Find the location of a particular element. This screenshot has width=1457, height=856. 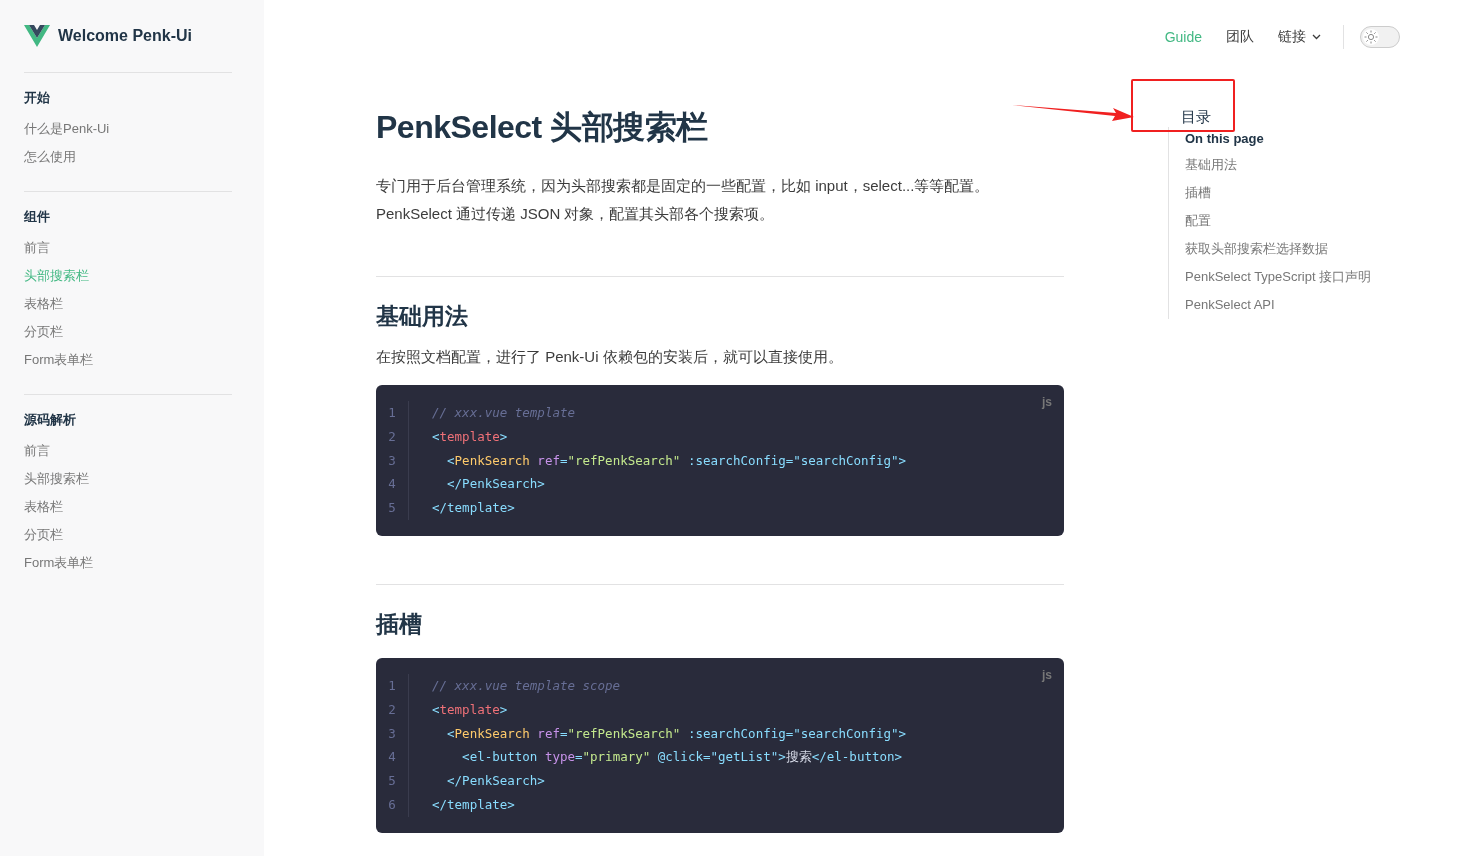

page-title: PenkSelect 头部搜索栏 is located at coordinates (542, 127).